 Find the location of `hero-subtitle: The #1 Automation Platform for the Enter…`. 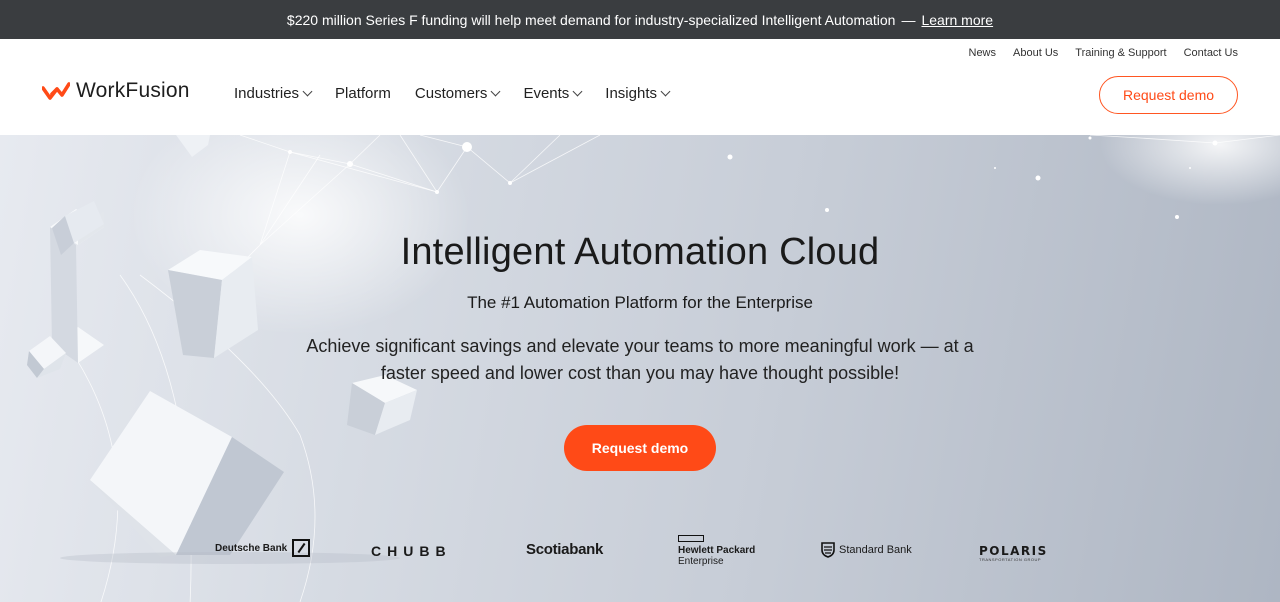

hero-subtitle: The #1 Automation Platform for the Enter… is located at coordinates (640, 302).